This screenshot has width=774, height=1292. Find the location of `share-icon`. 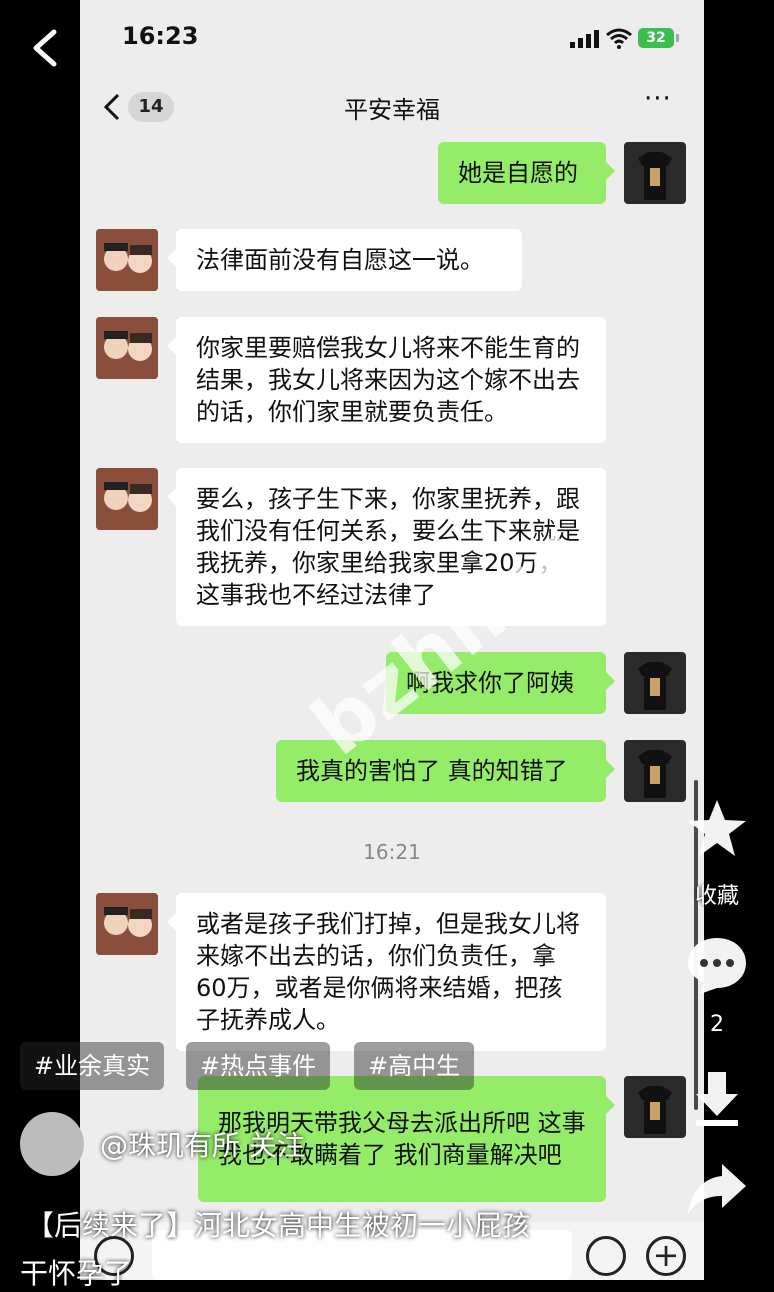

share-icon is located at coordinates (717, 1189).